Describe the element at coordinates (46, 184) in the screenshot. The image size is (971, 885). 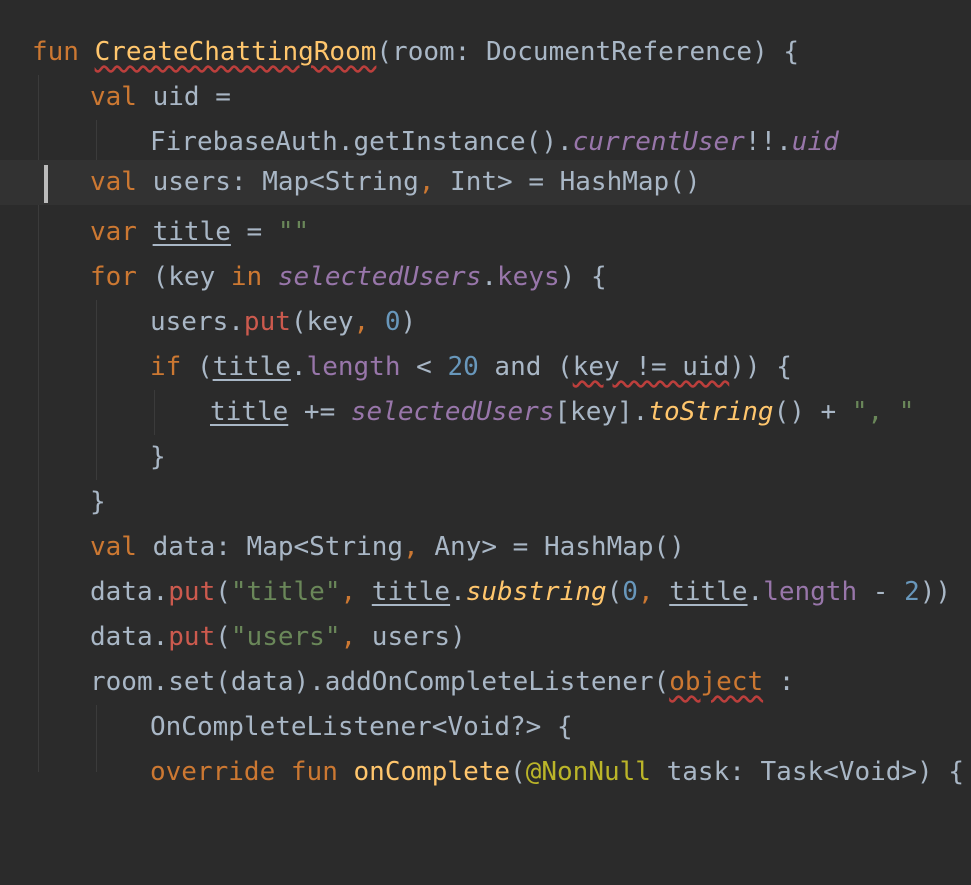
I see `text-caret` at that location.